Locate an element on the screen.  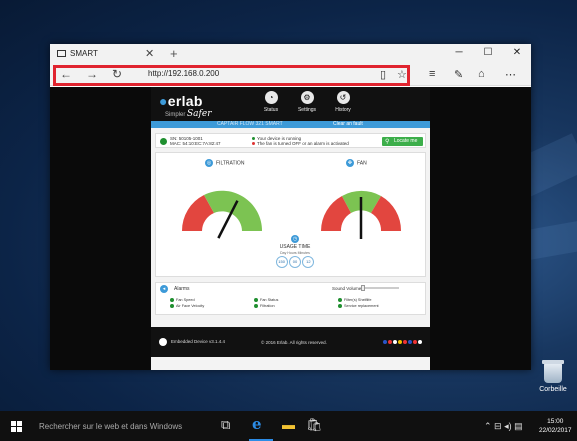
alarm-fan-speed: Fan Speed is located at coordinates (182, 300).